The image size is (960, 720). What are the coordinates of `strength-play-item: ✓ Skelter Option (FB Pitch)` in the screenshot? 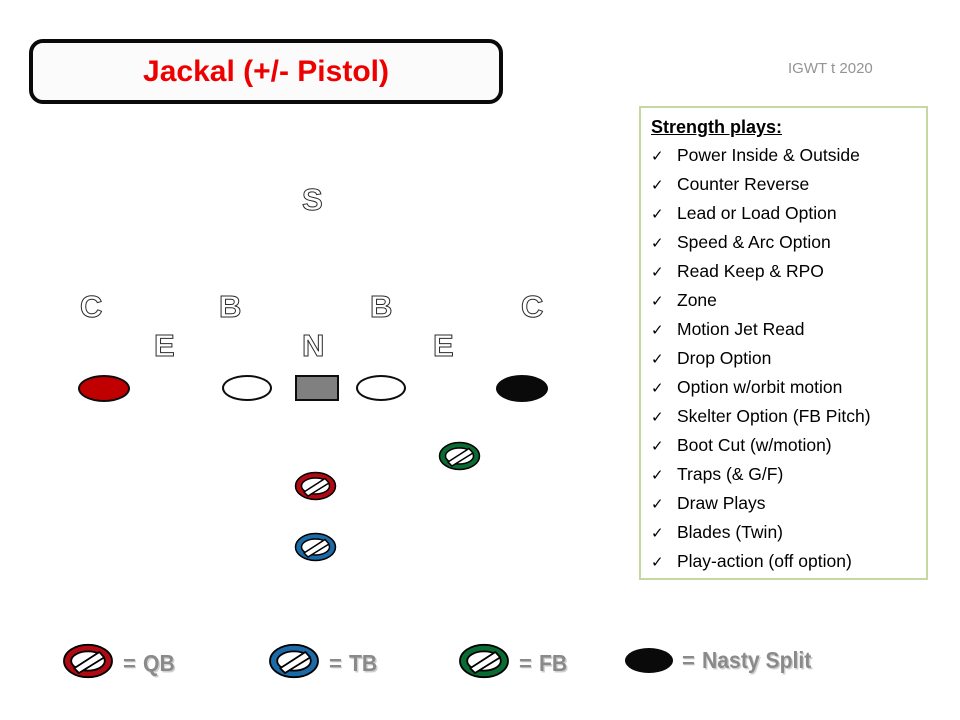 It's located at (788, 416).